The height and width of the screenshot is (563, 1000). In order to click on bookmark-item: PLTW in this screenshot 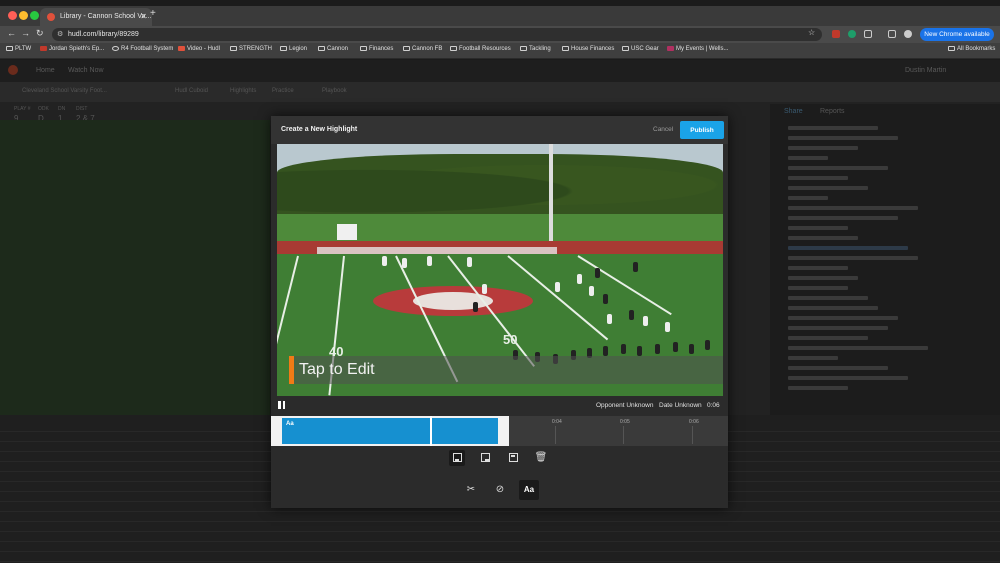, I will do `click(18, 49)`.